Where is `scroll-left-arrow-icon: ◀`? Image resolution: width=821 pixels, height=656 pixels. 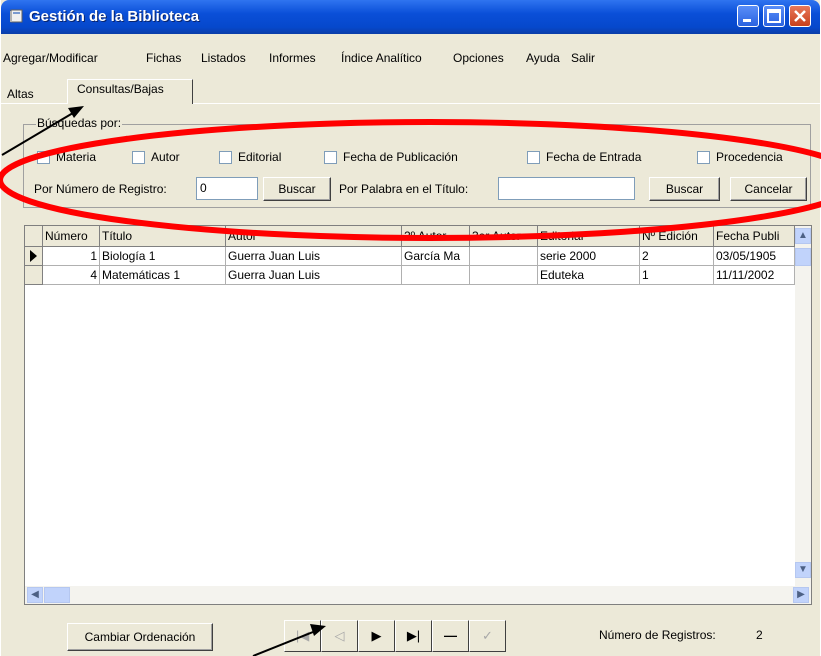 scroll-left-arrow-icon: ◀ is located at coordinates (35, 595).